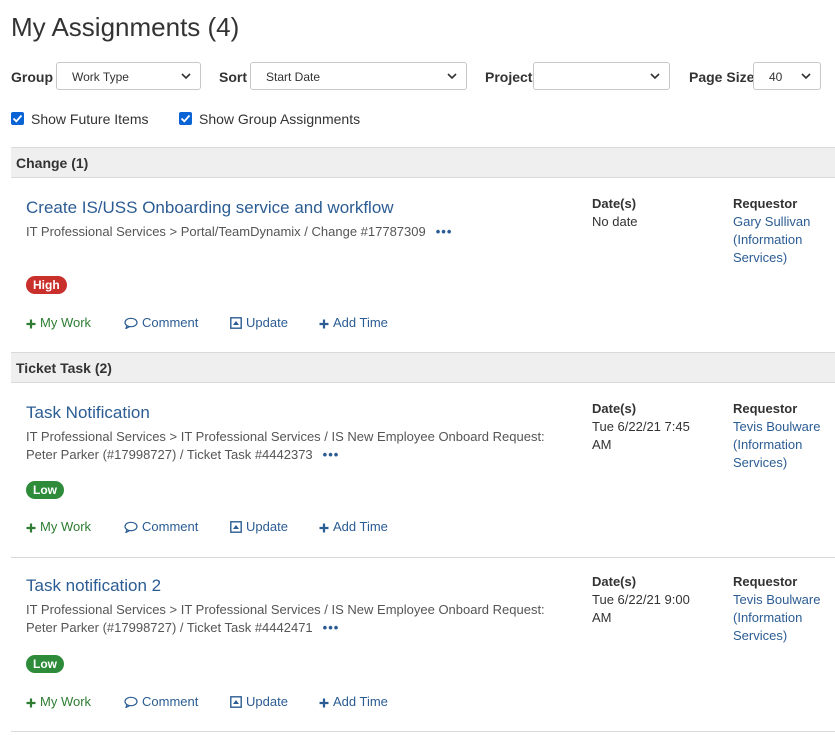 This screenshot has width=835, height=735. What do you see at coordinates (32, 77) in the screenshot?
I see `group-label: Group` at bounding box center [32, 77].